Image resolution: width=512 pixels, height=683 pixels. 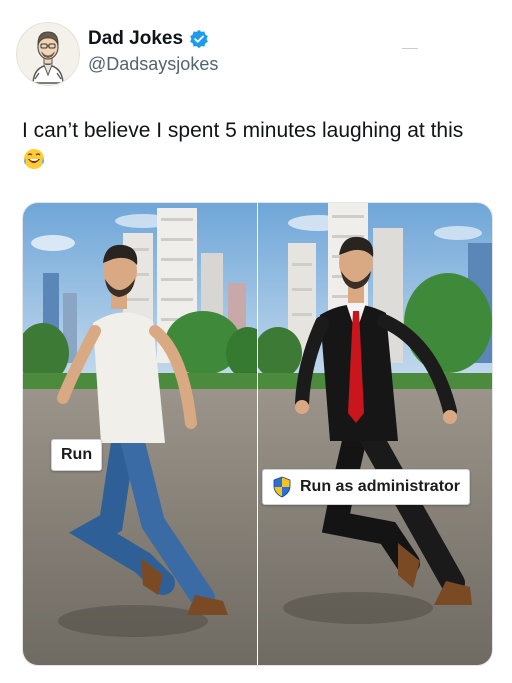 What do you see at coordinates (199, 39) in the screenshot?
I see `verified-badge-icon` at bounding box center [199, 39].